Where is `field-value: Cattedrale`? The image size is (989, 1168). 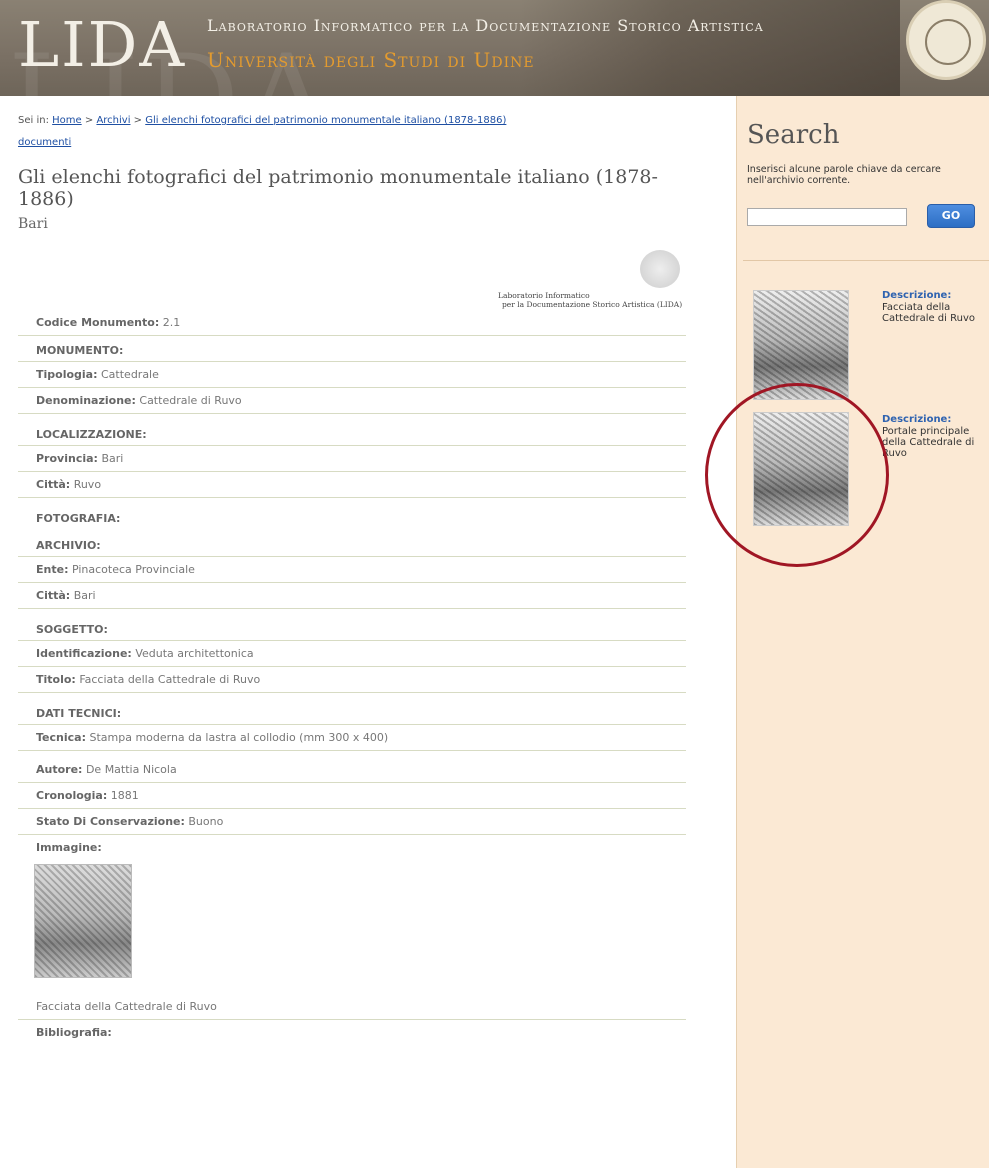
field-value: Cattedrale is located at coordinates (130, 374).